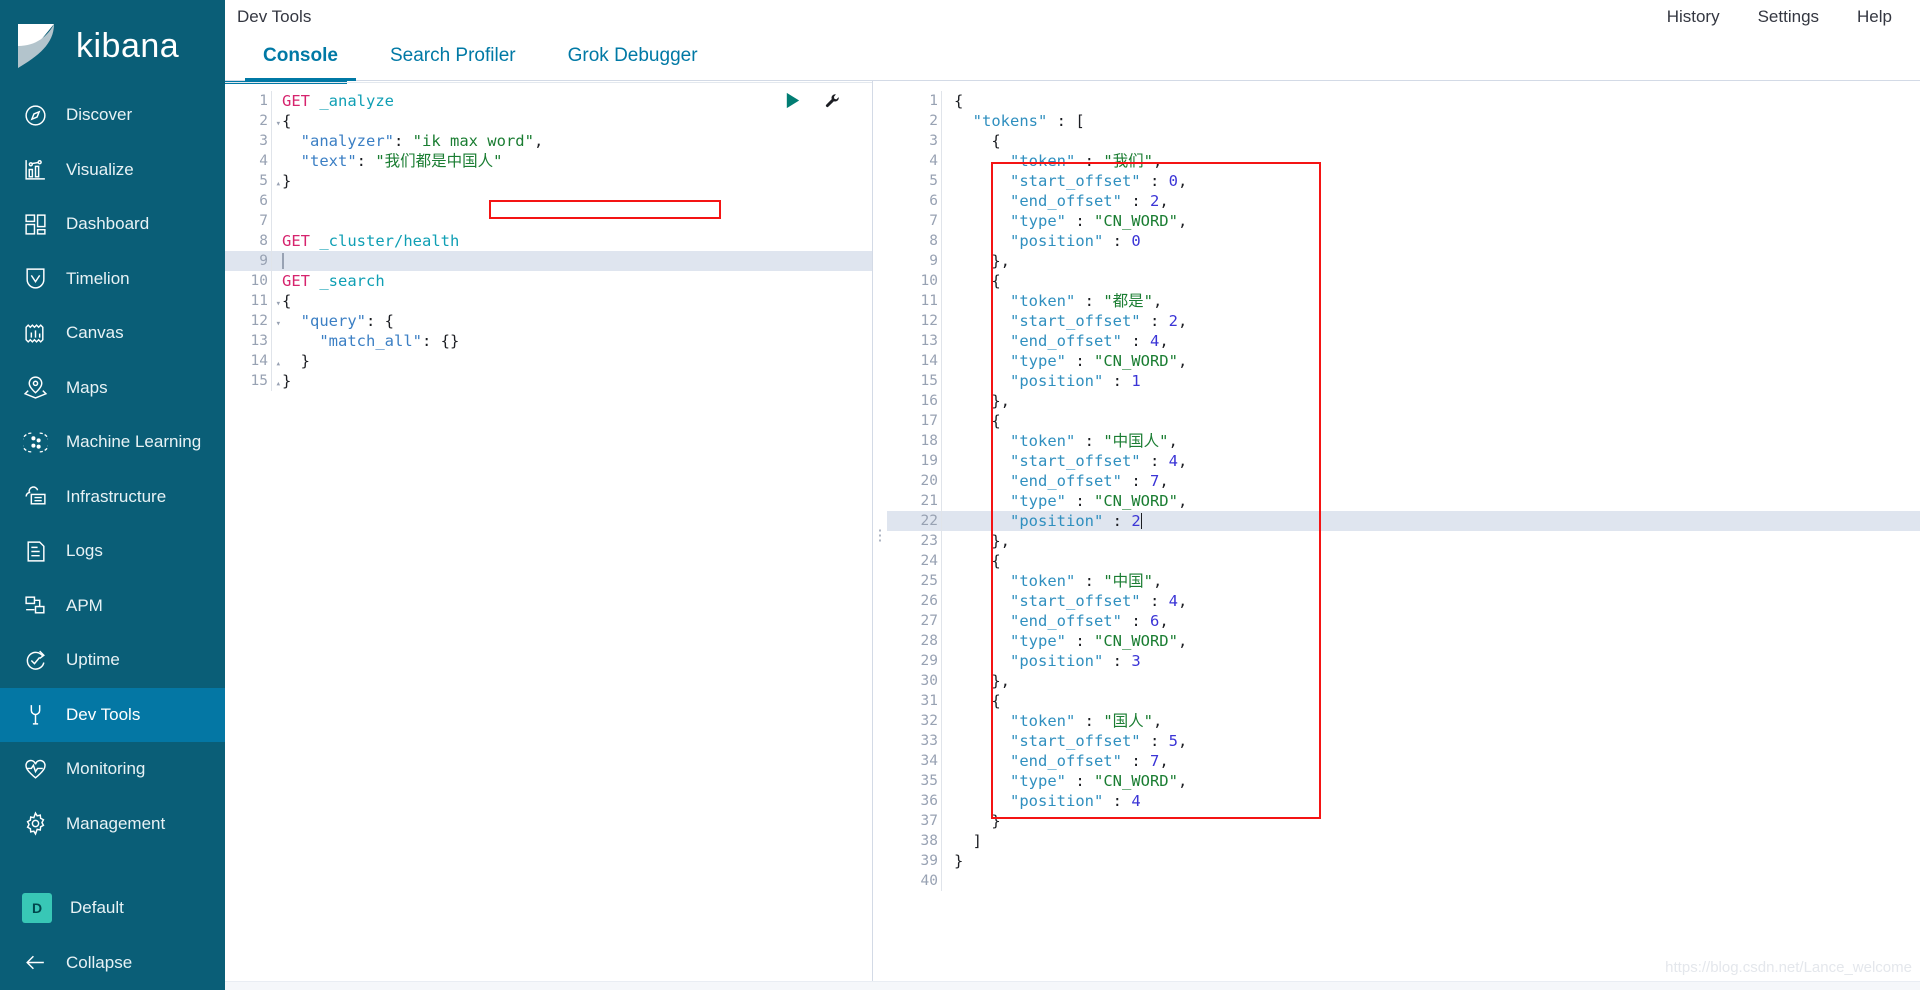  Describe the element at coordinates (548, 161) in the screenshot. I see `code-line: 4 "text": "我们都是中国人"` at that location.